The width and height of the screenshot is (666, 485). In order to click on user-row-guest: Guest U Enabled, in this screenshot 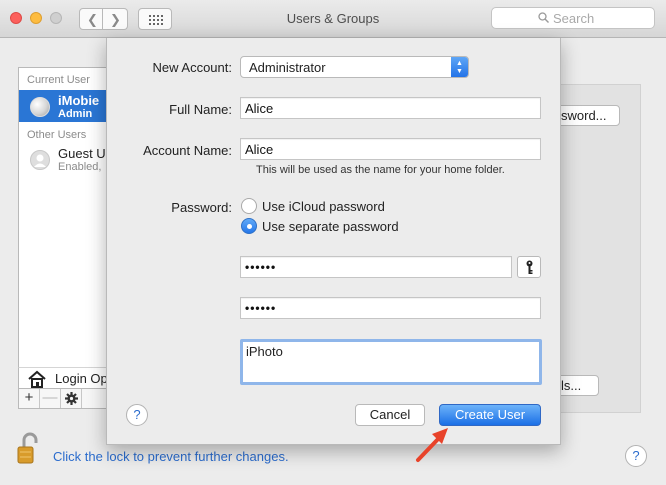, I will do `click(65, 159)`.